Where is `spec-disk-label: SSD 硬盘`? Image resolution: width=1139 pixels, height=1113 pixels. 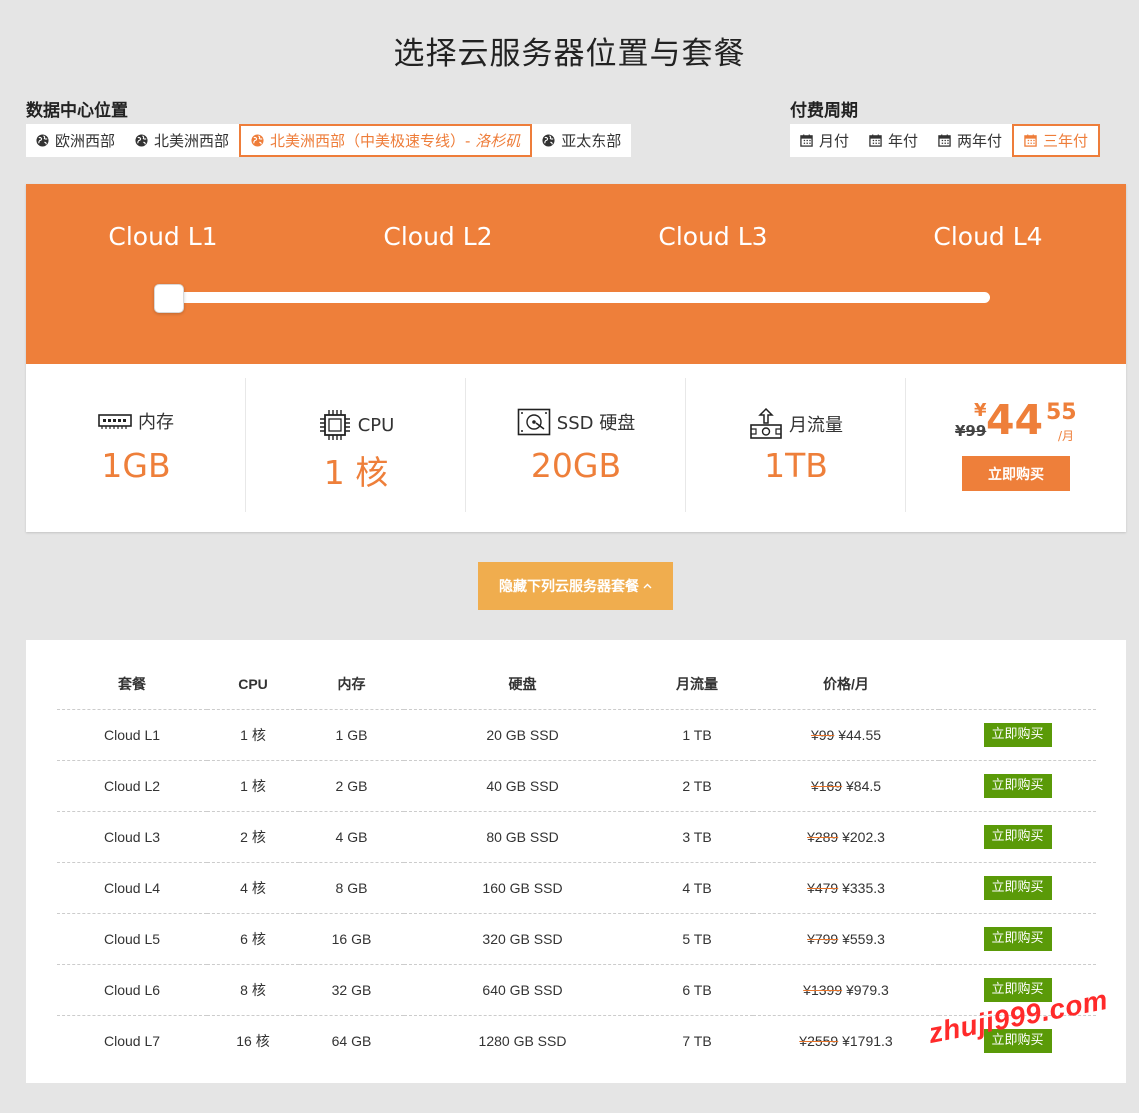 spec-disk-label: SSD 硬盘 is located at coordinates (596, 423).